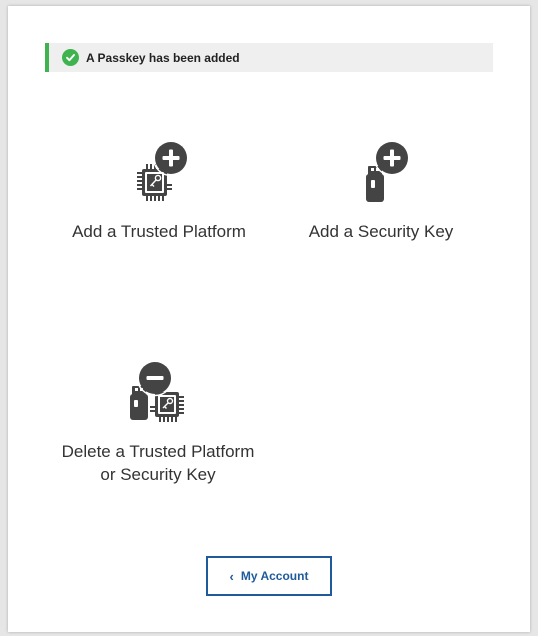  I want to click on add-security-key-icon, so click(388, 170).